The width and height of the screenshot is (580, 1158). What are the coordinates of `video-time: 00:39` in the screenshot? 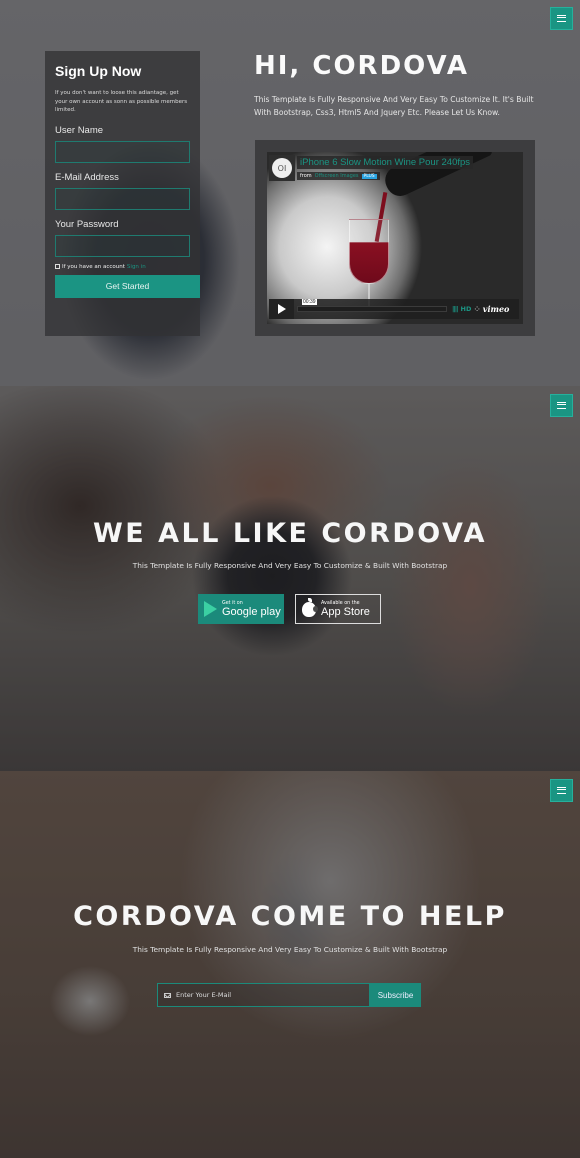 It's located at (309, 302).